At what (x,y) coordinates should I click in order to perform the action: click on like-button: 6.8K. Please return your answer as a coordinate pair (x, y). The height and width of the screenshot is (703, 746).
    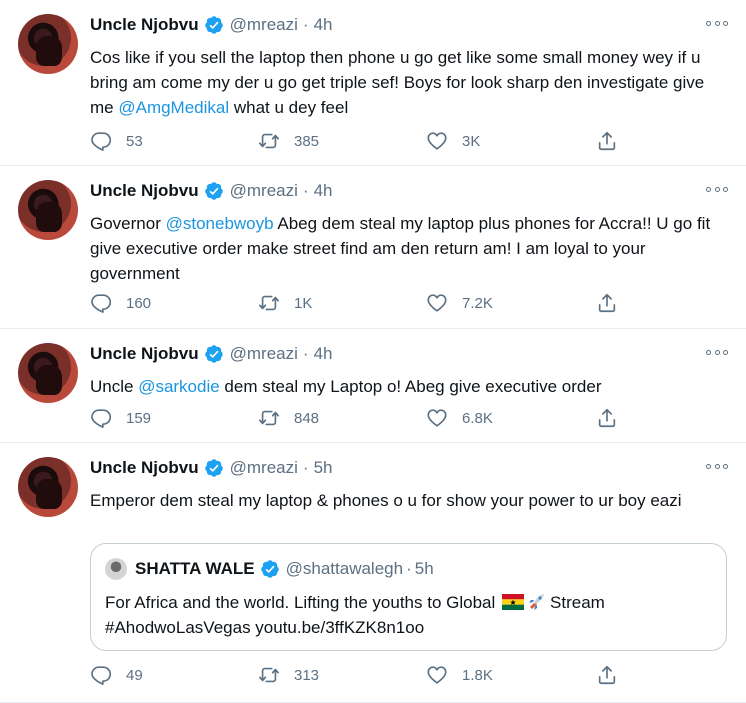
    Looking at the image, I should click on (459, 418).